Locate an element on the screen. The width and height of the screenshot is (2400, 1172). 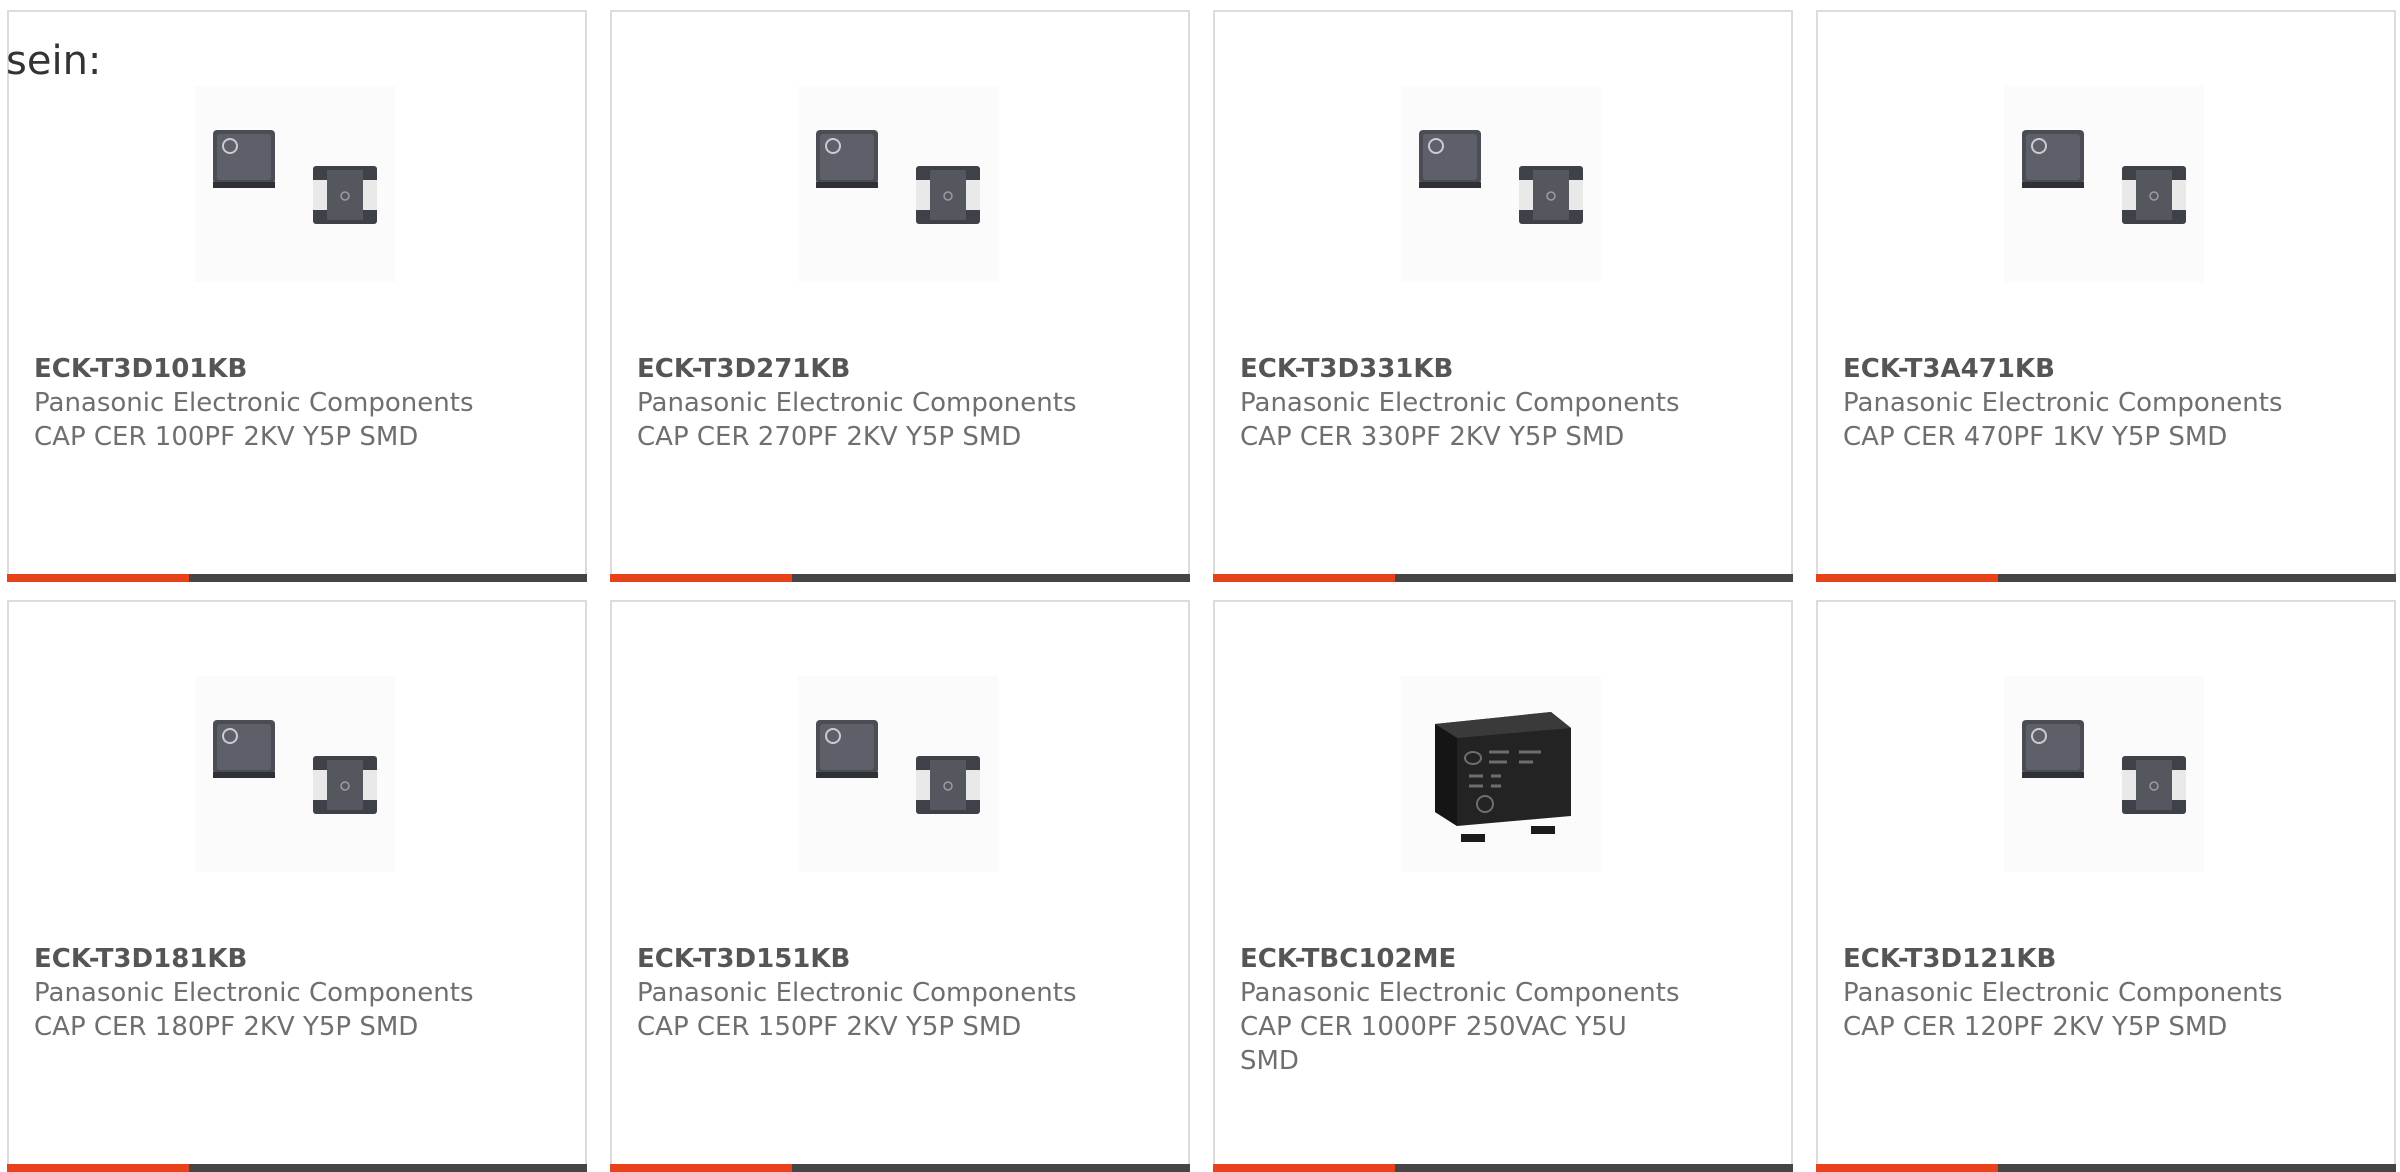
part-number-link: ECK-T3D331KB is located at coordinates (1460, 369).